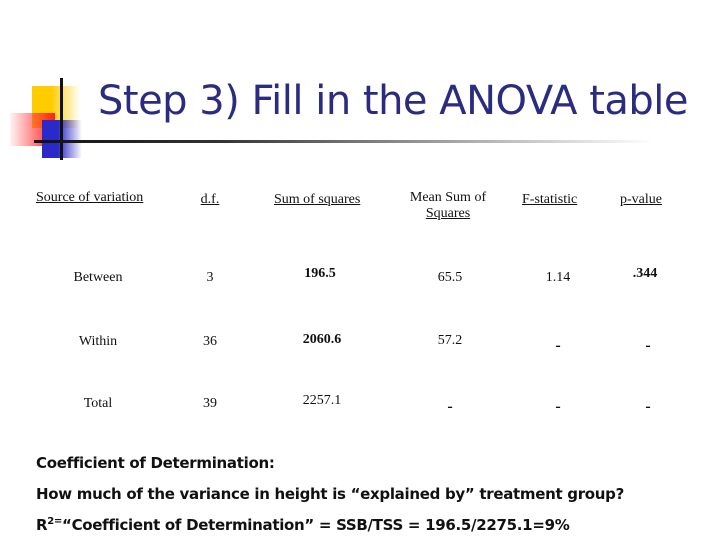 Image resolution: width=720 pixels, height=540 pixels. Describe the element at coordinates (55, 521) in the screenshot. I see `r-superscript: 2=` at that location.